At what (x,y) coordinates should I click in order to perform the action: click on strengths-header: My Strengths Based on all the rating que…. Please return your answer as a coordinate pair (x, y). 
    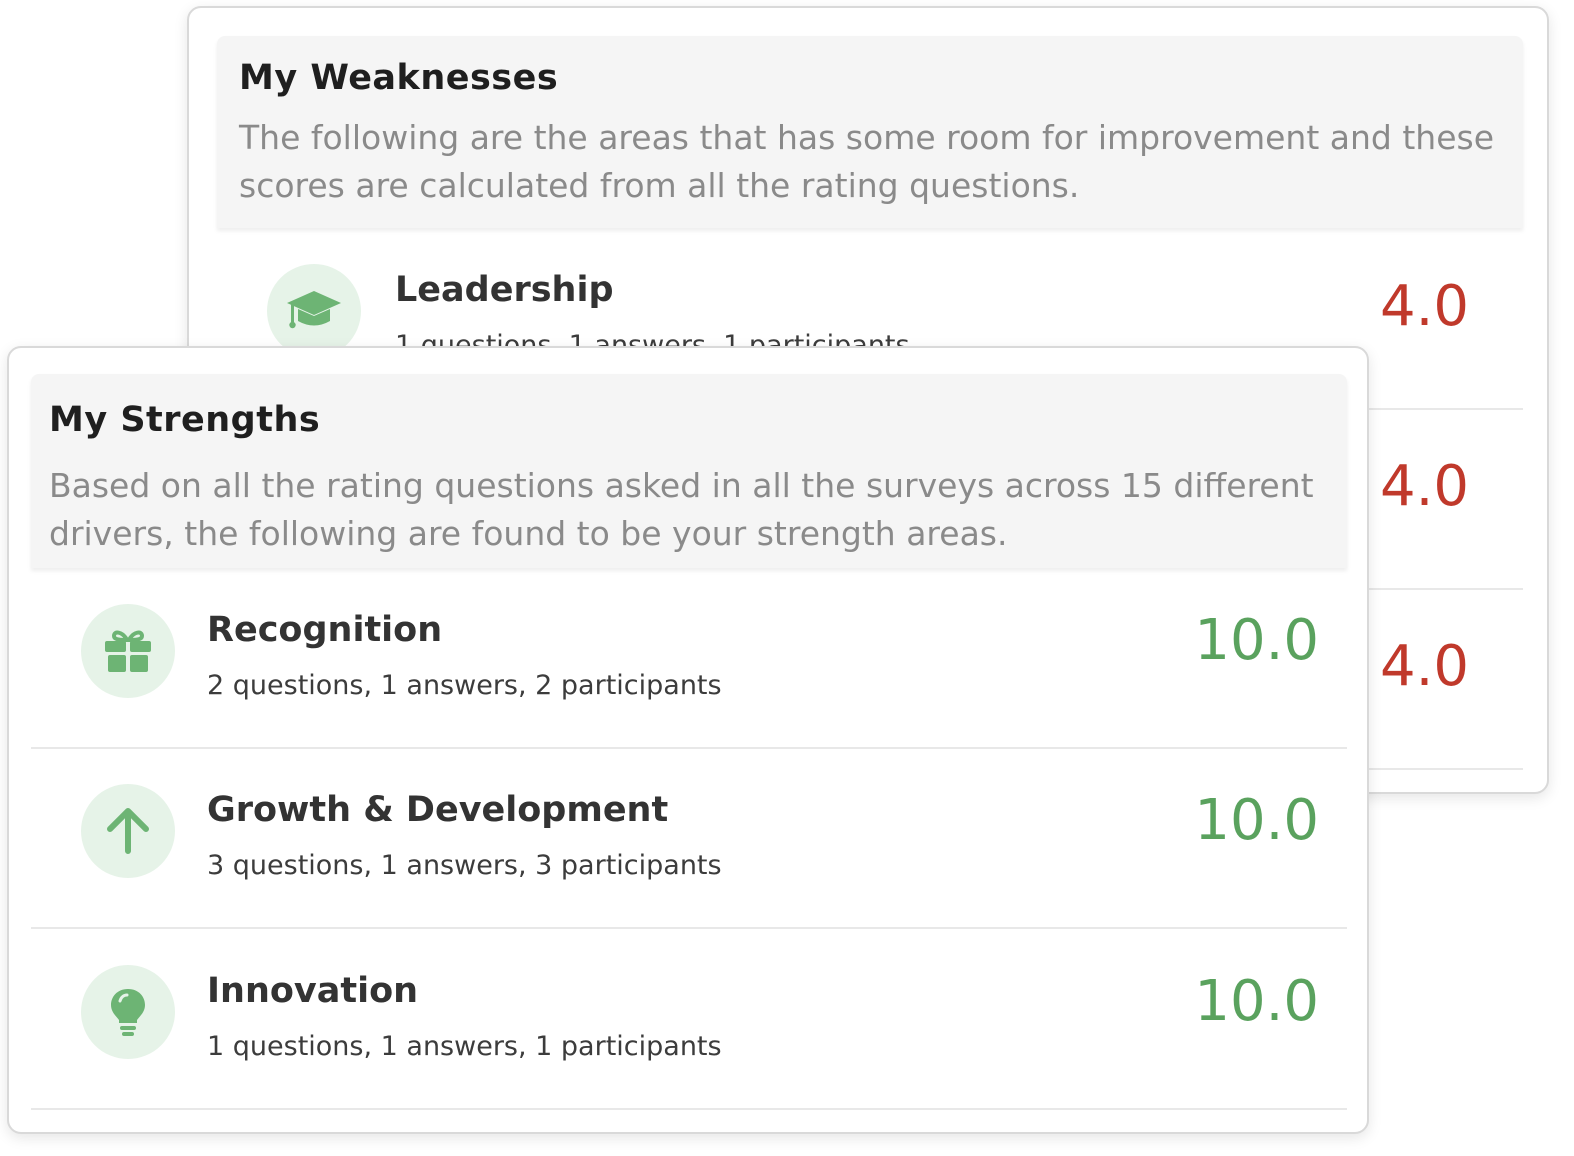
    Looking at the image, I should click on (689, 471).